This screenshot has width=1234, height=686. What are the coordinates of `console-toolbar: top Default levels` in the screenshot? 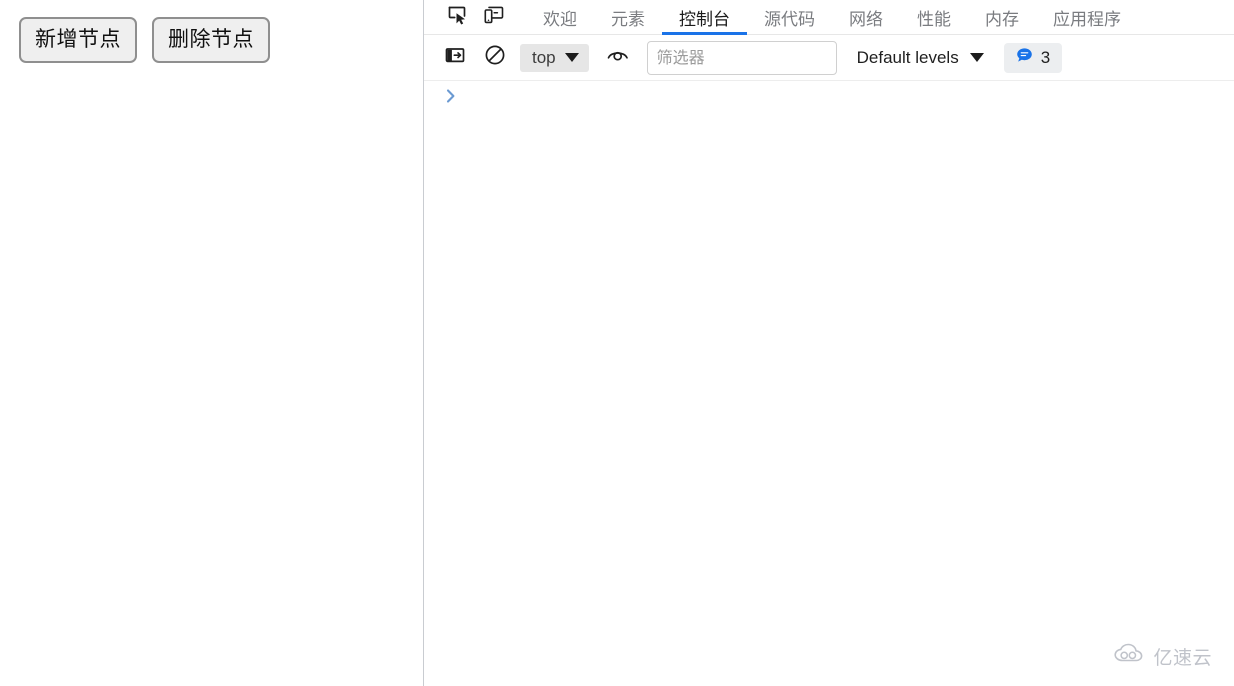 It's located at (829, 58).